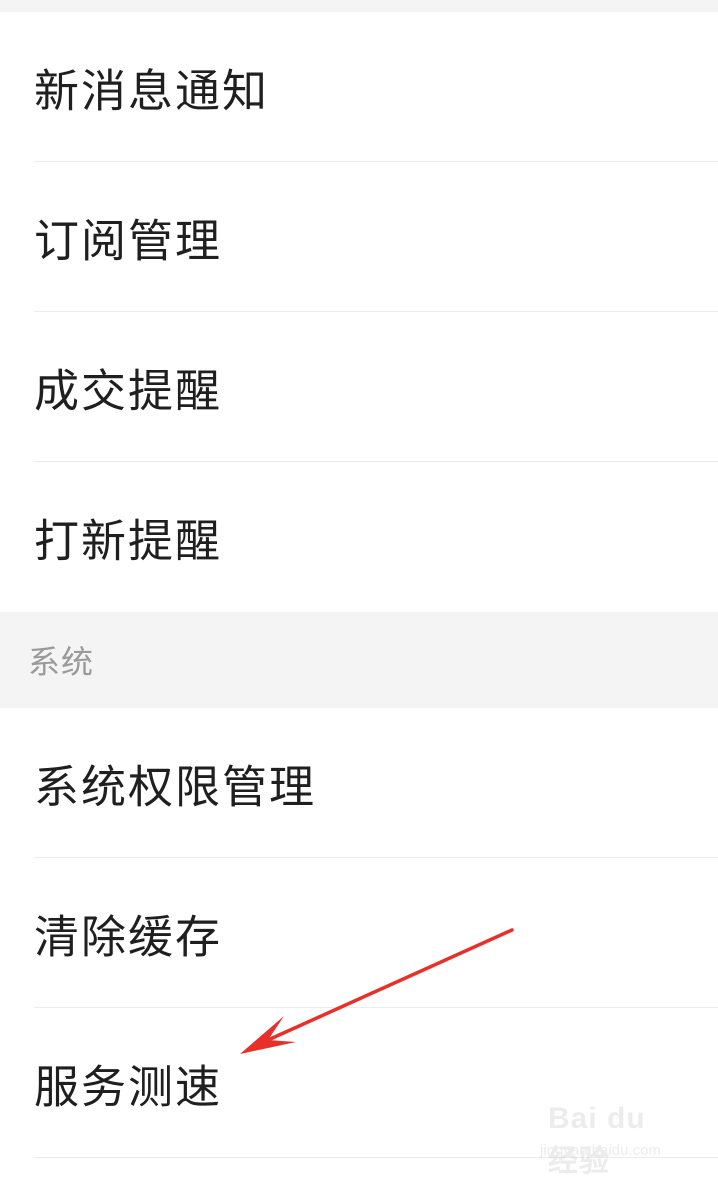 This screenshot has height=1180, width=718. What do you see at coordinates (359, 237) in the screenshot?
I see `settings-item-subscription-management: 订阅管理` at bounding box center [359, 237].